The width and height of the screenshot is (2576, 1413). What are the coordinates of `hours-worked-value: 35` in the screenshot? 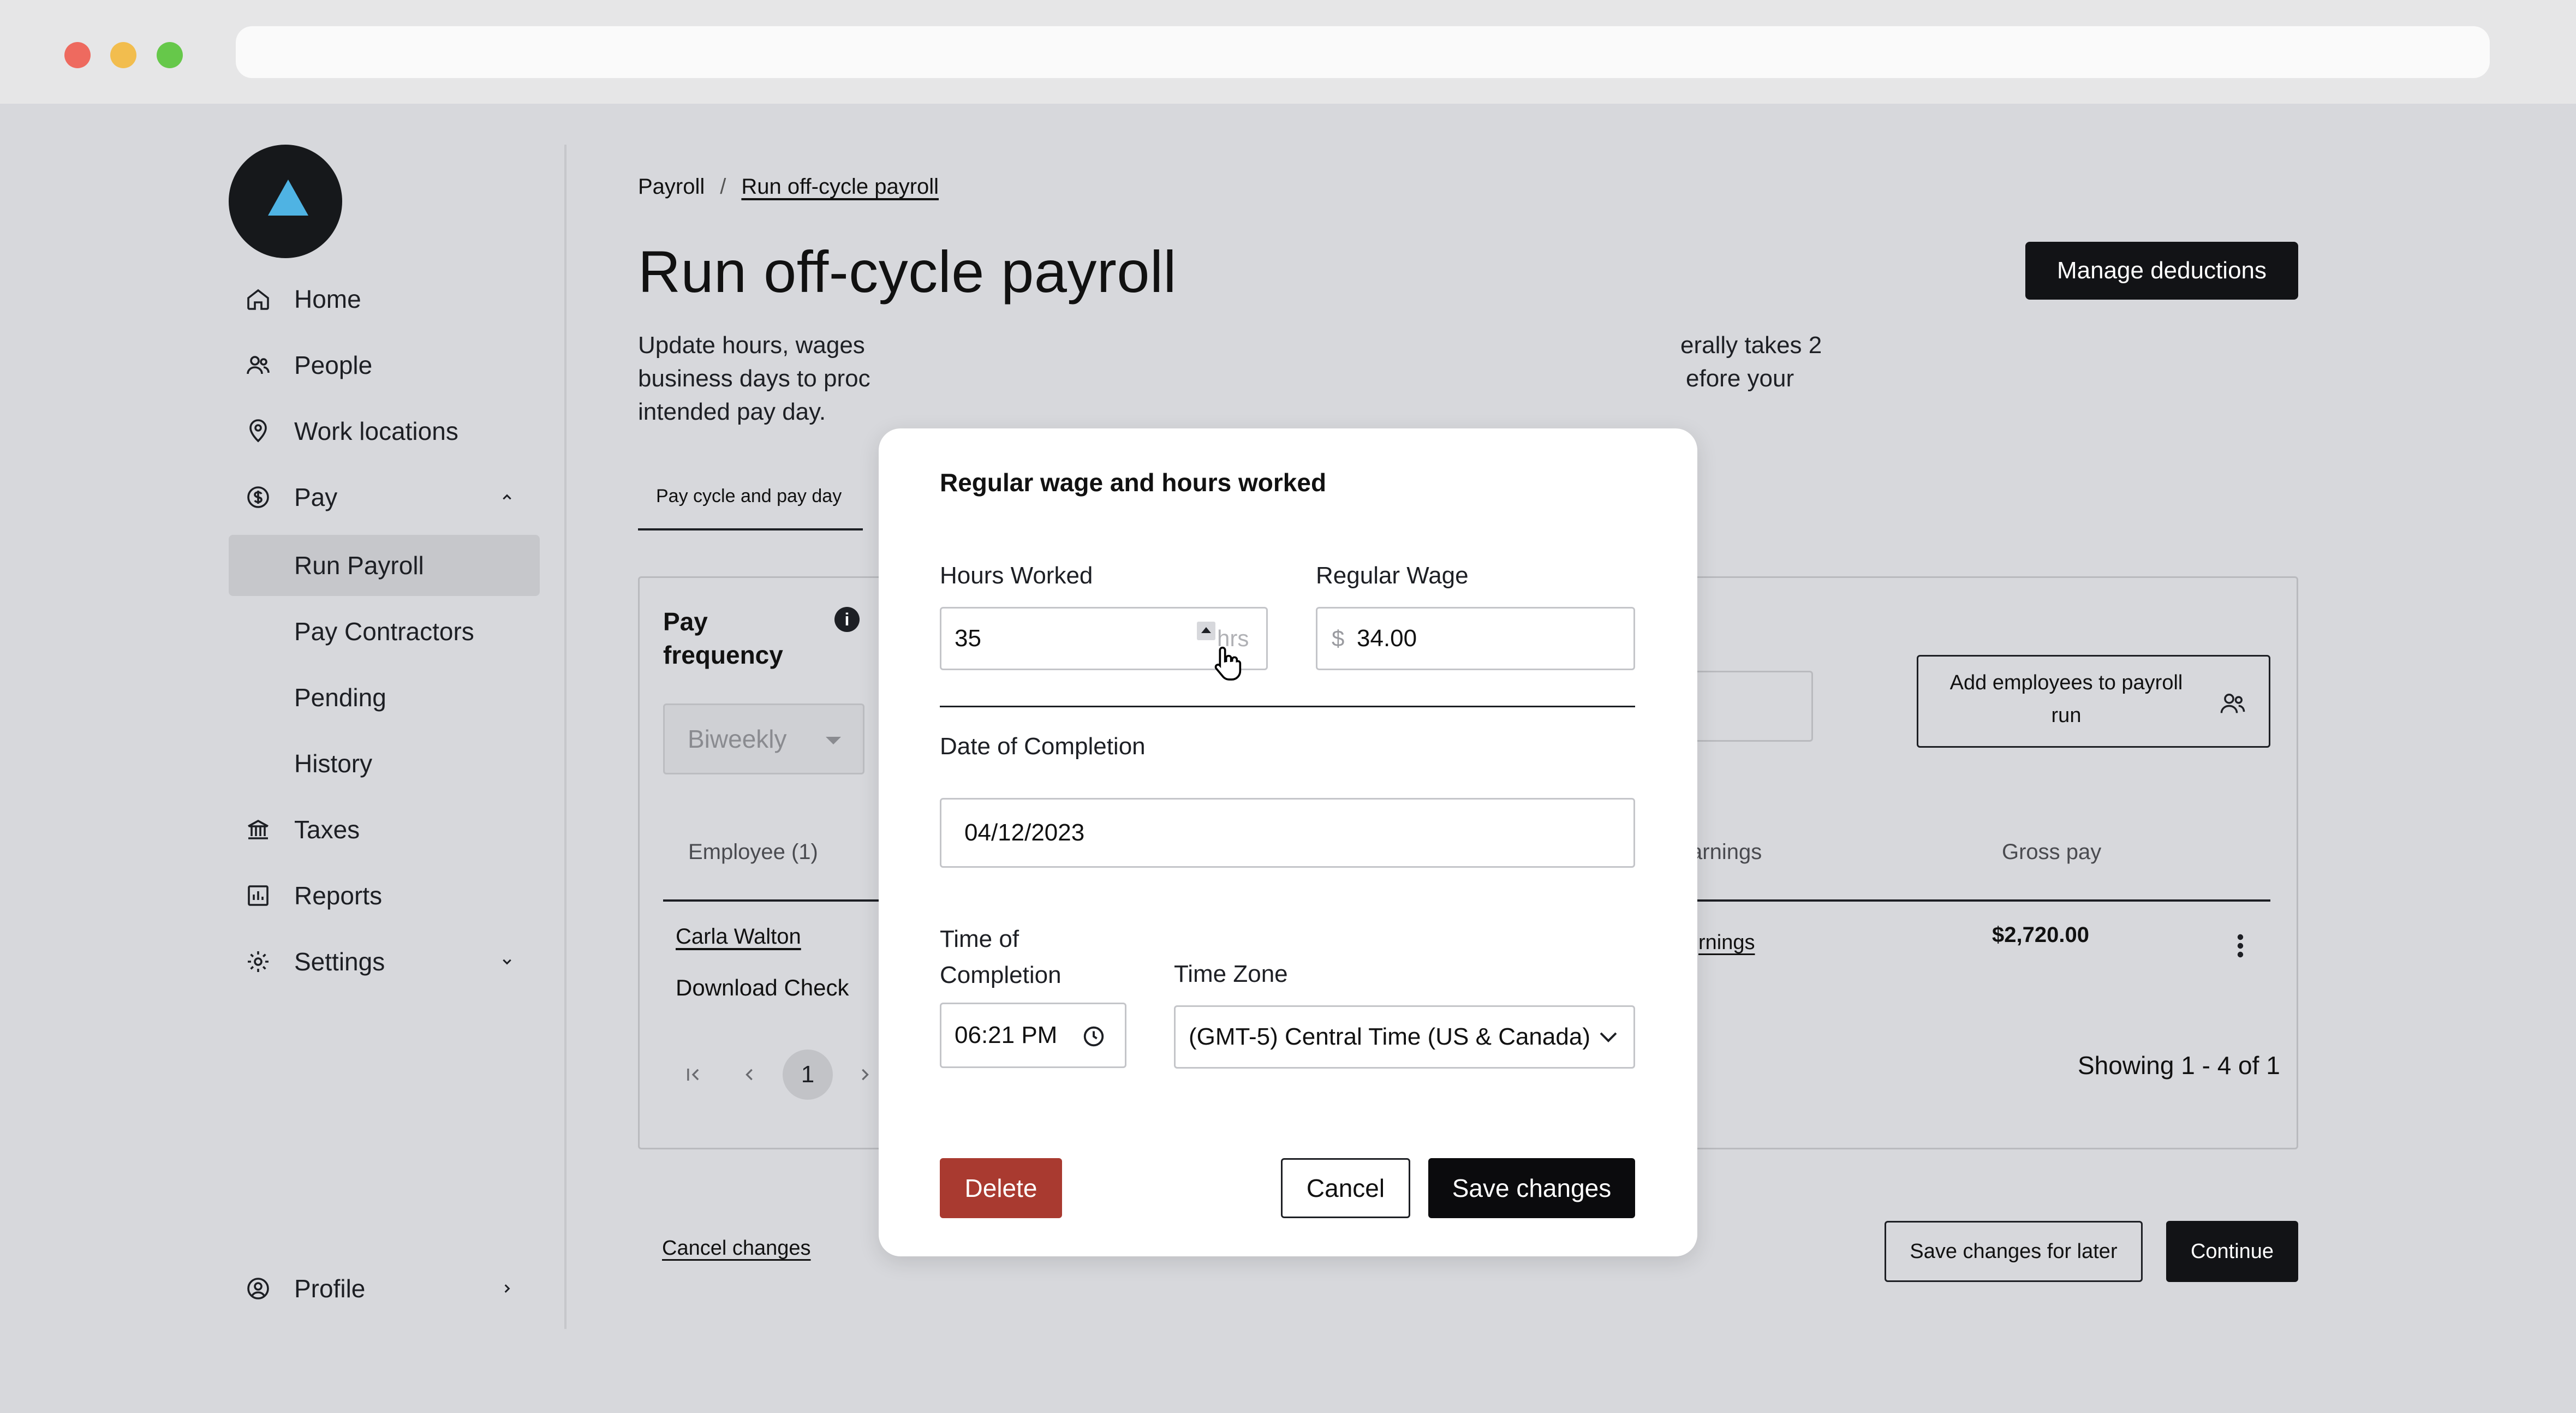 It's located at (968, 638).